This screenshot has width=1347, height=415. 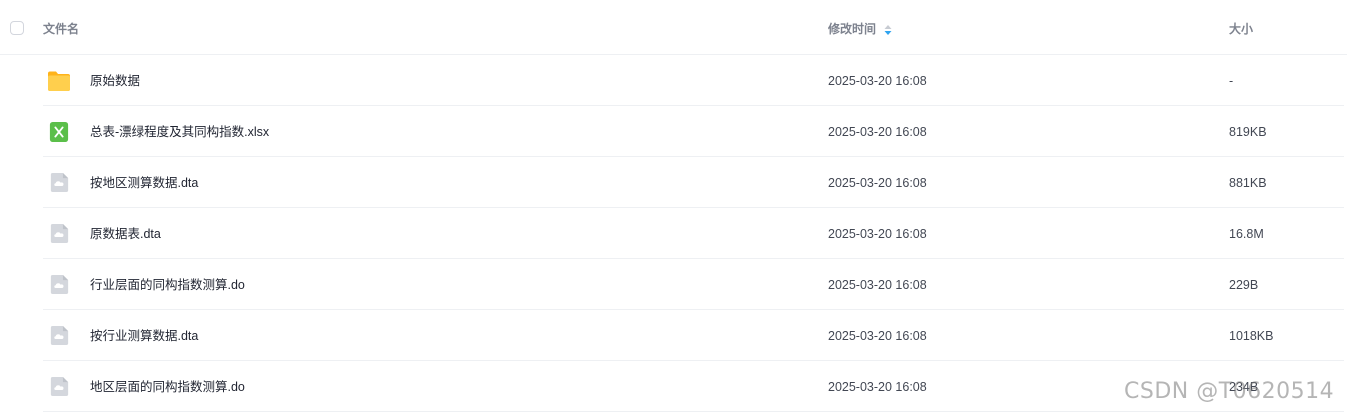 What do you see at coordinates (673, 335) in the screenshot?
I see `file-row: 按行业测算数据.dta 2025-03-20 16:08 1018KB` at bounding box center [673, 335].